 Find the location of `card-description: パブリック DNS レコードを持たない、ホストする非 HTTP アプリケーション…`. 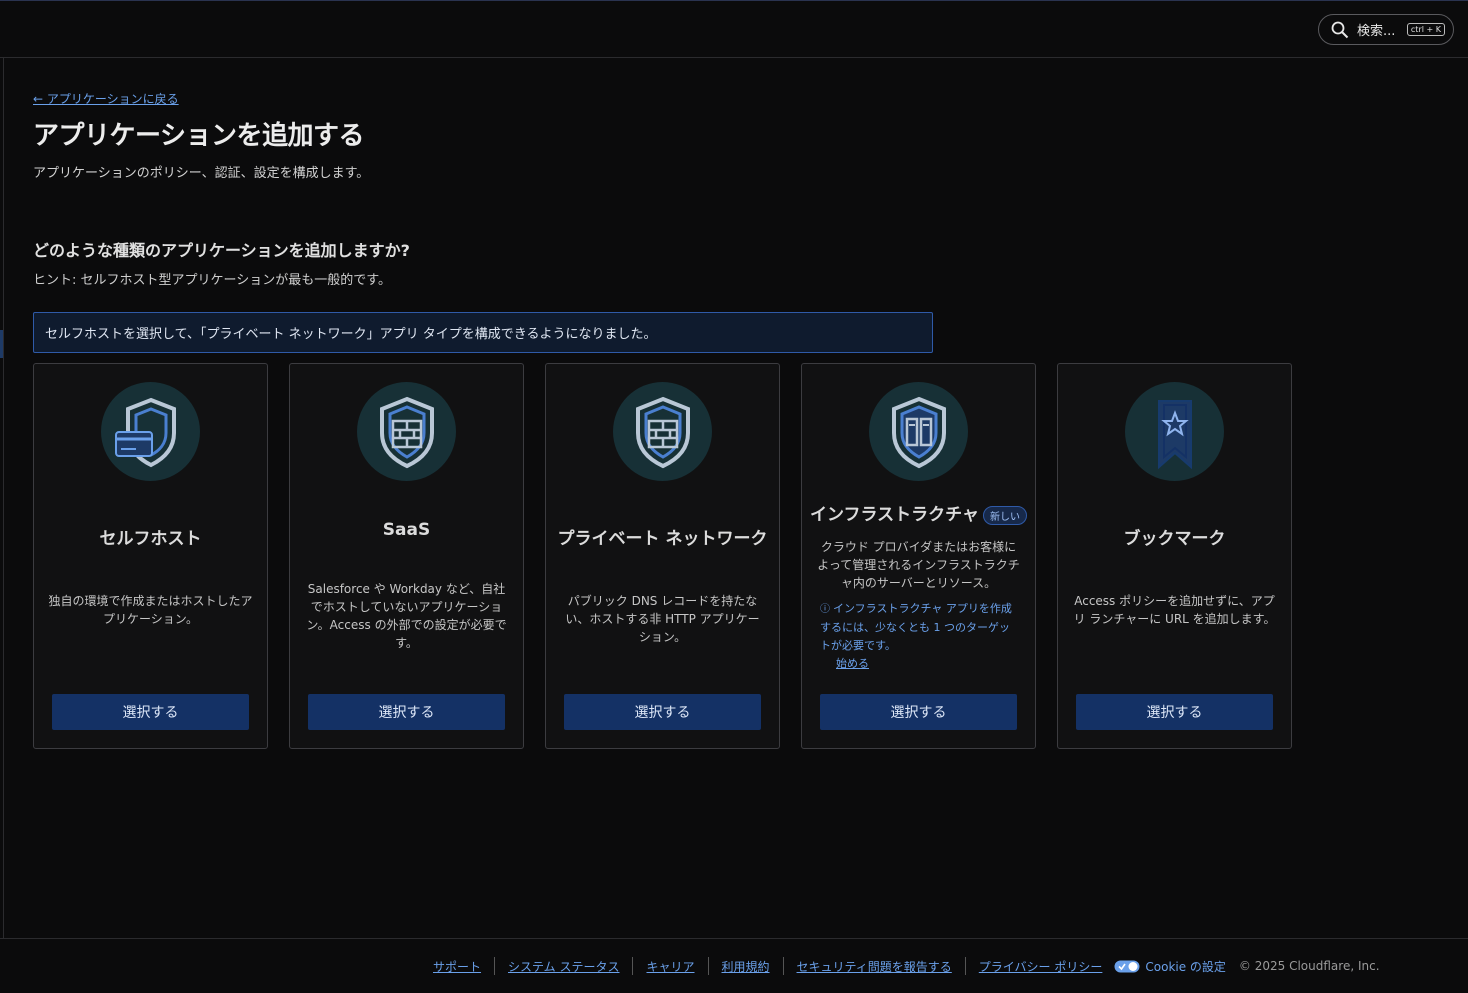

card-description: パブリック DNS レコードを持たない、ホストする非 HTTP アプリケーション… is located at coordinates (662, 619).